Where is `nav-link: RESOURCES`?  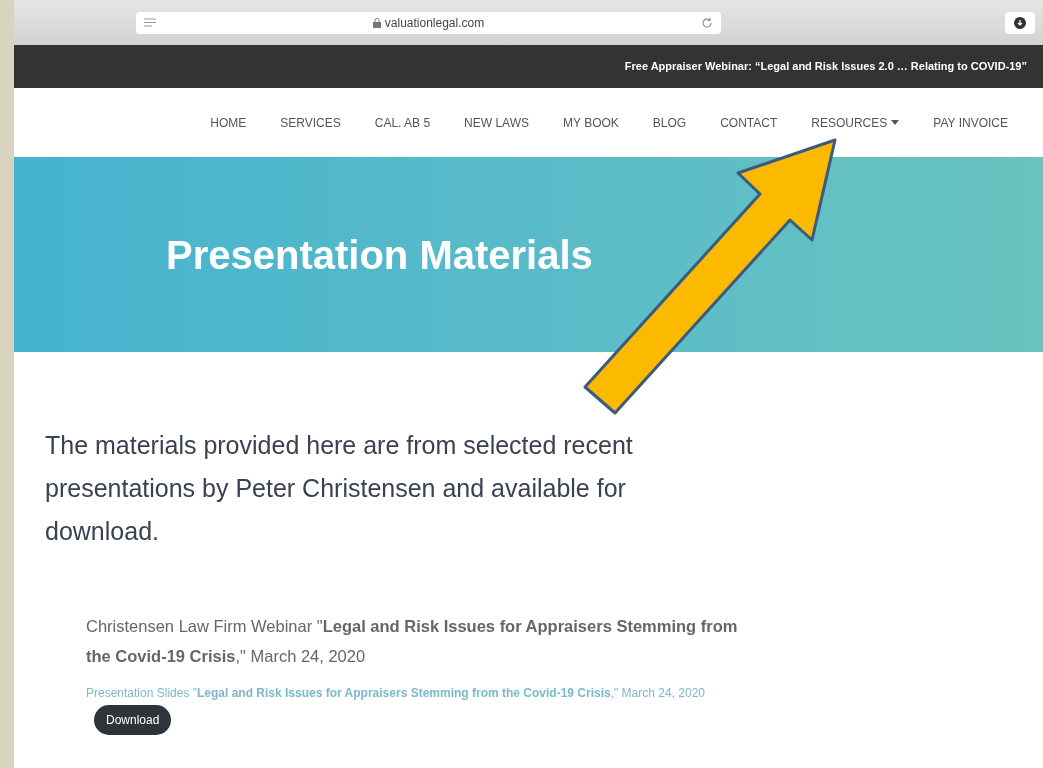
nav-link: RESOURCES is located at coordinates (855, 122).